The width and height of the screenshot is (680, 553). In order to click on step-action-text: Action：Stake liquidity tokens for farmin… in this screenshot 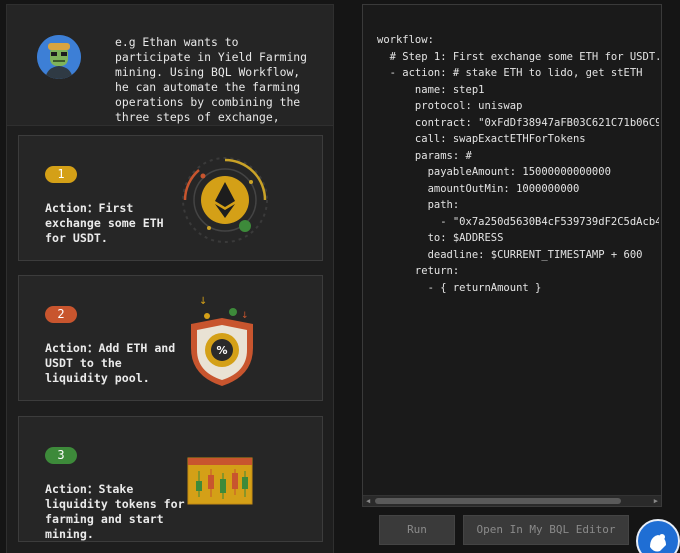, I will do `click(115, 511)`.